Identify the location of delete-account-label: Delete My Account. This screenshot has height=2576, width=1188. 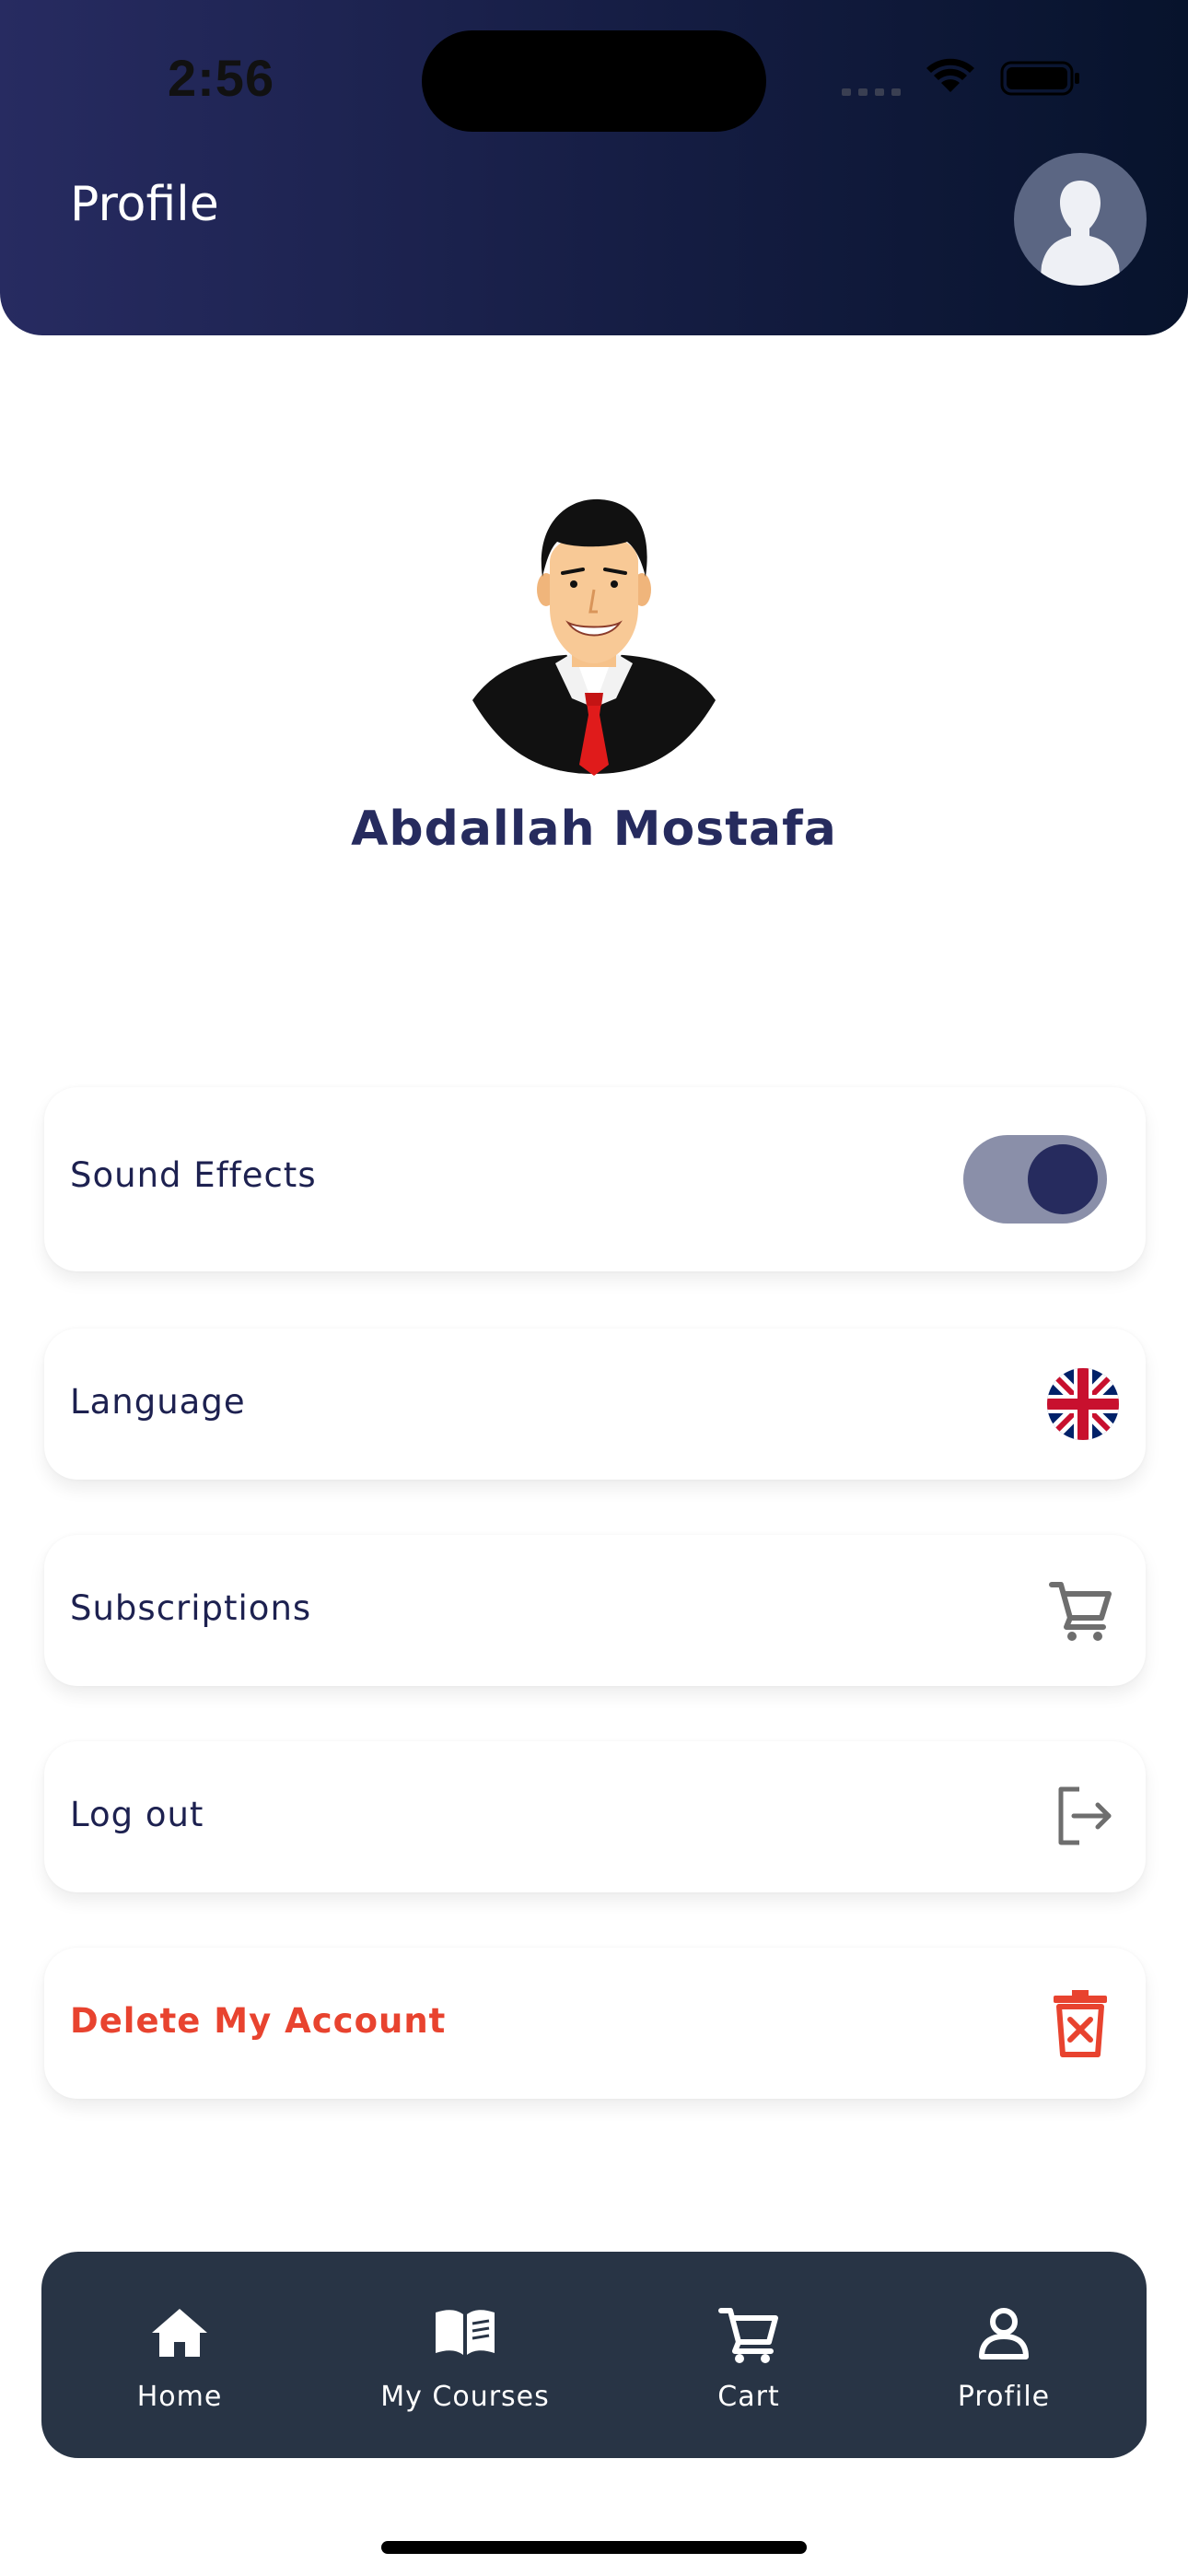
(258, 2021).